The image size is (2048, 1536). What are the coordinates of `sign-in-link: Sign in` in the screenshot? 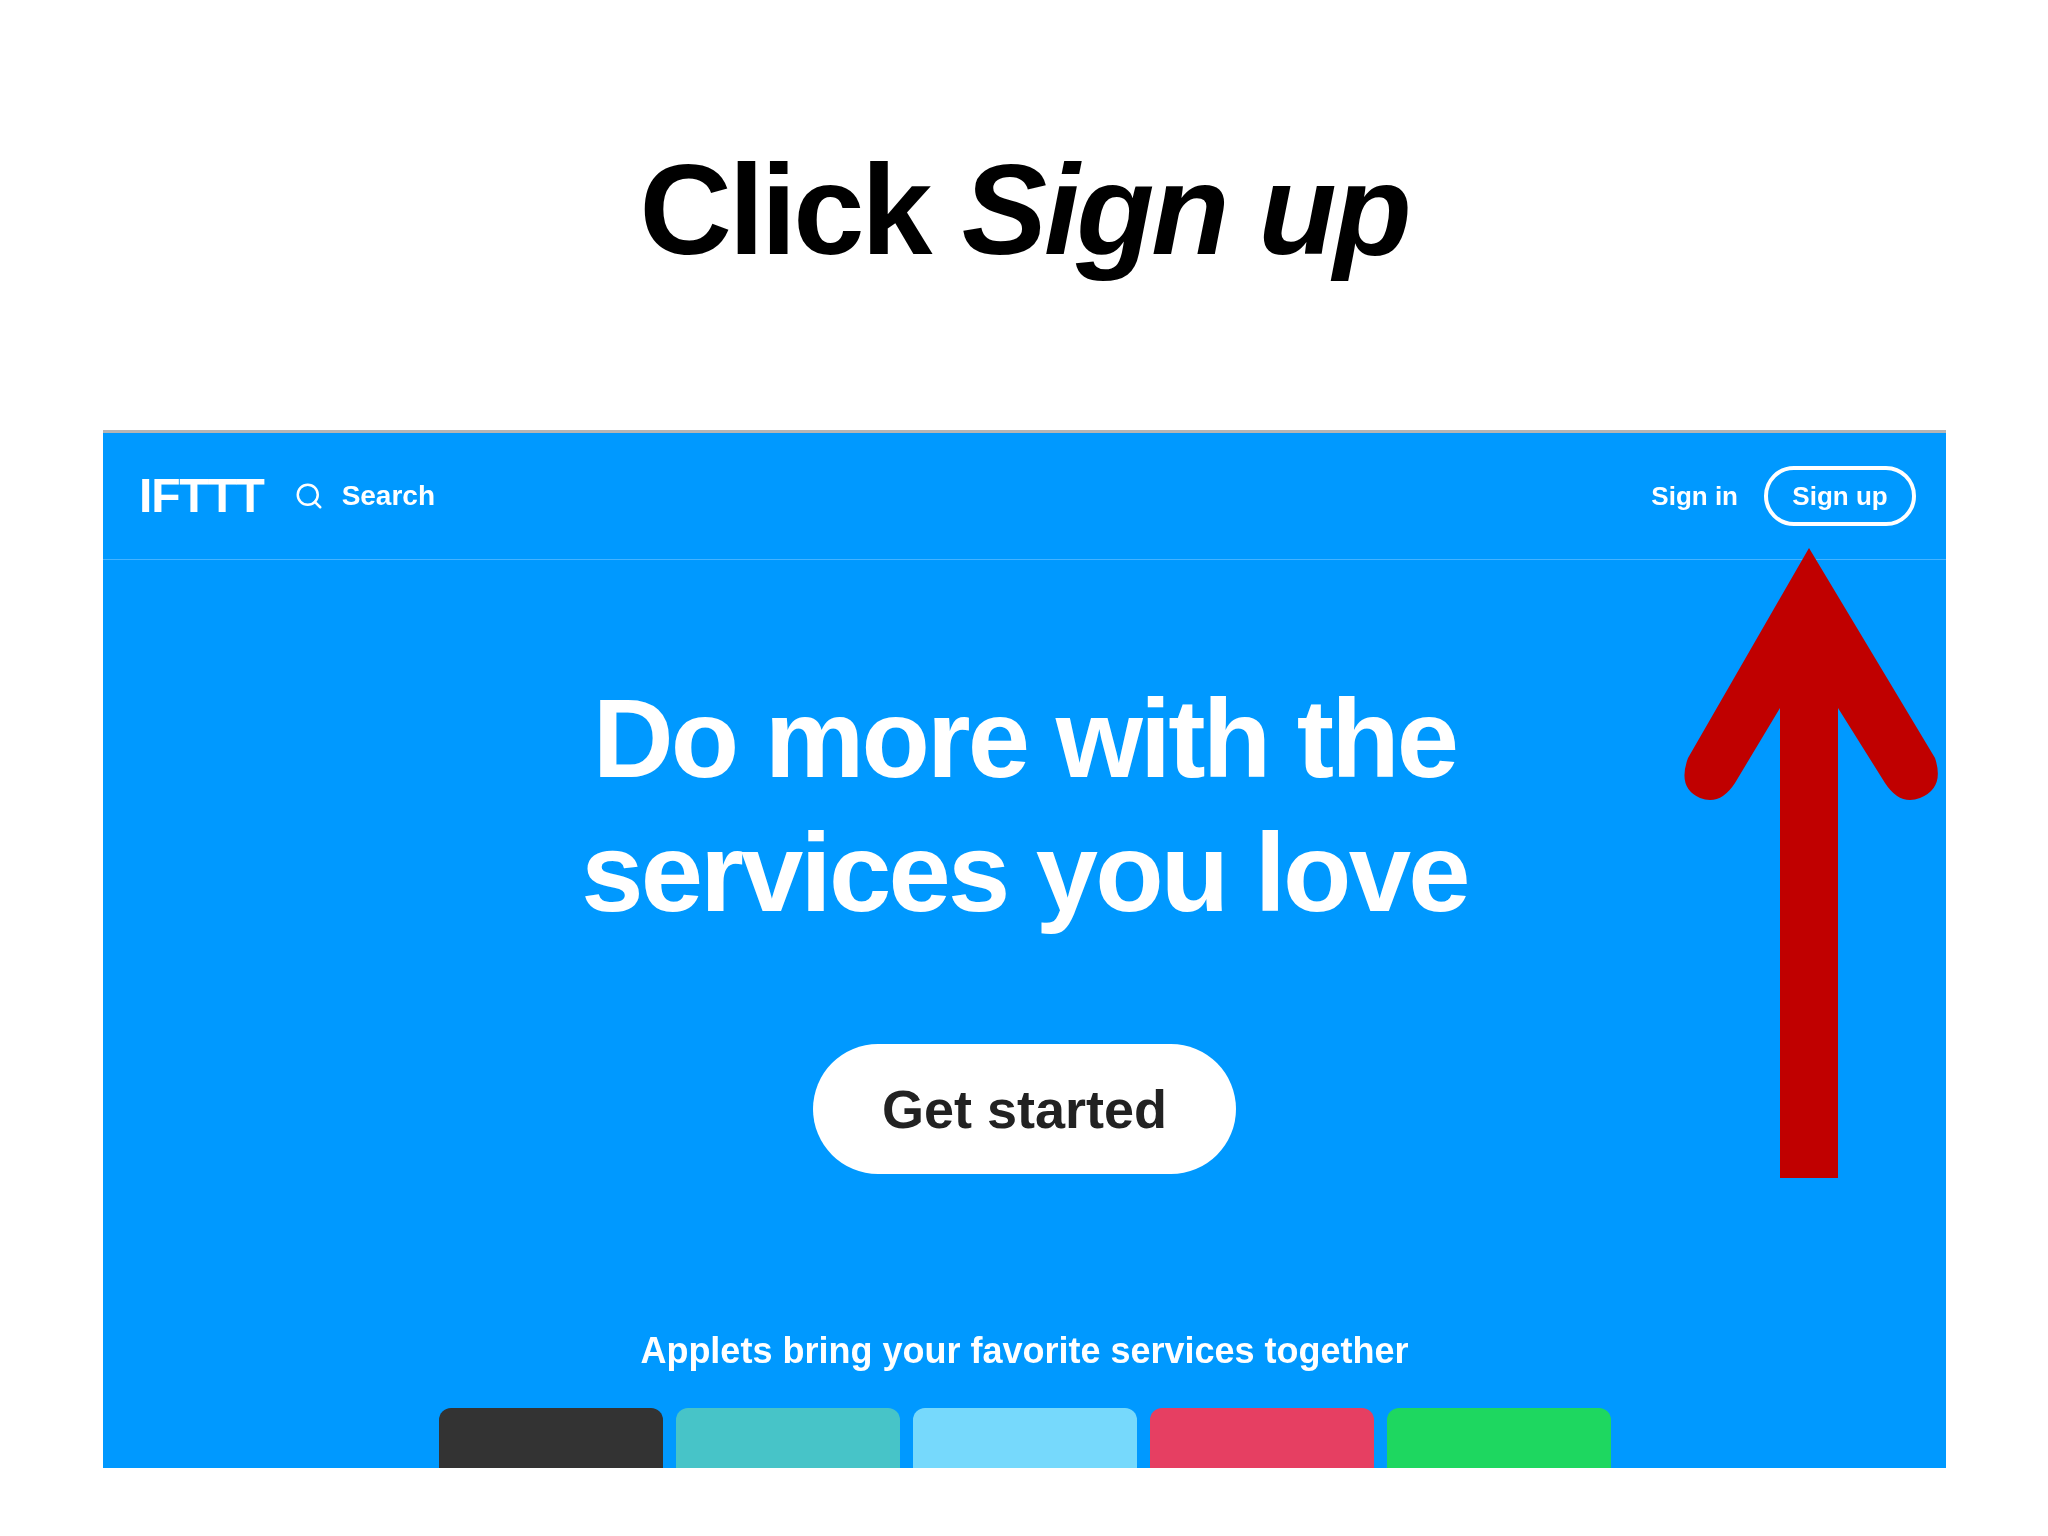 It's located at (1694, 496).